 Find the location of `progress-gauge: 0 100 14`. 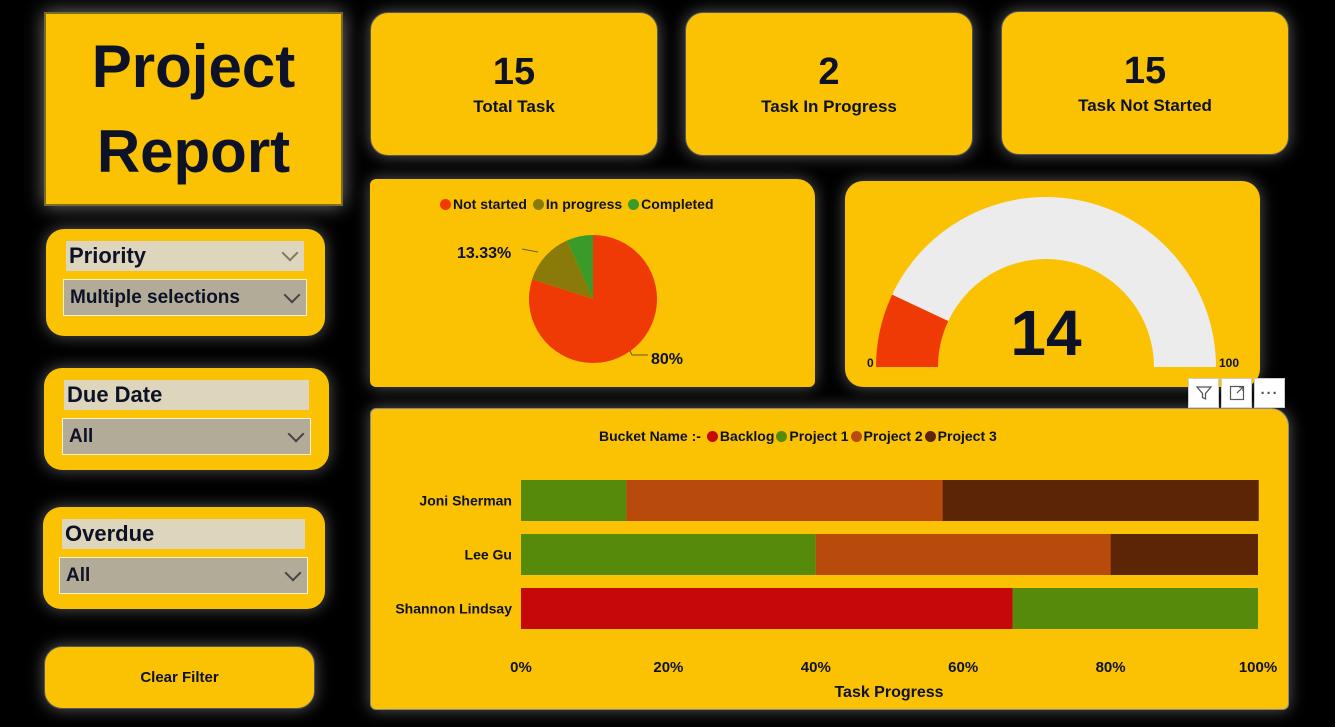

progress-gauge: 0 100 14 is located at coordinates (1052, 284).